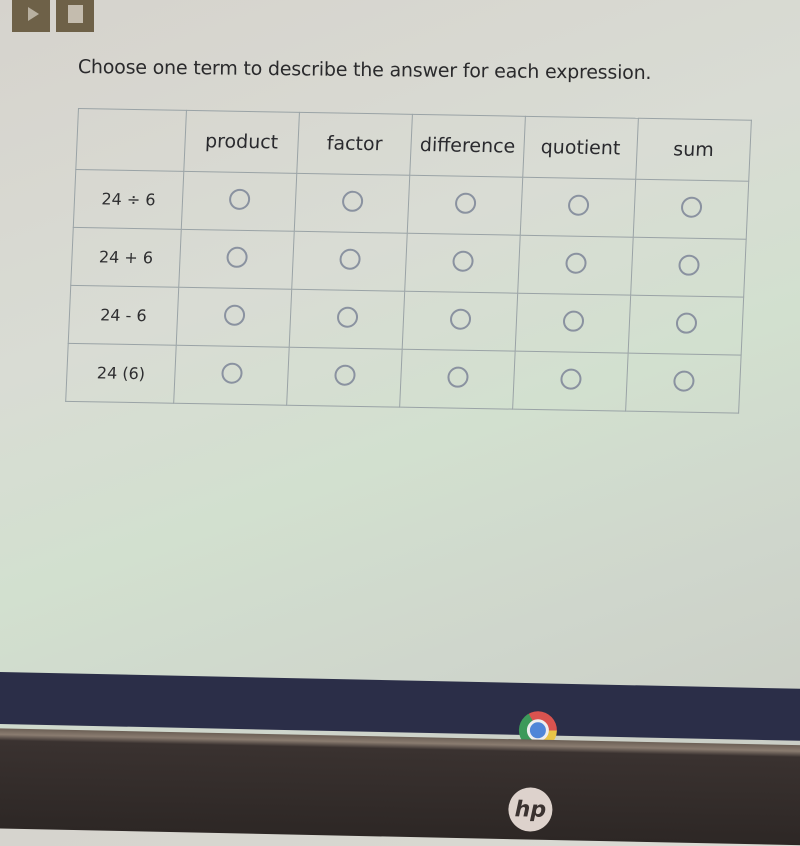 Image resolution: width=800 pixels, height=846 pixels. I want to click on laptop-bezel: hp, so click(400, 787).